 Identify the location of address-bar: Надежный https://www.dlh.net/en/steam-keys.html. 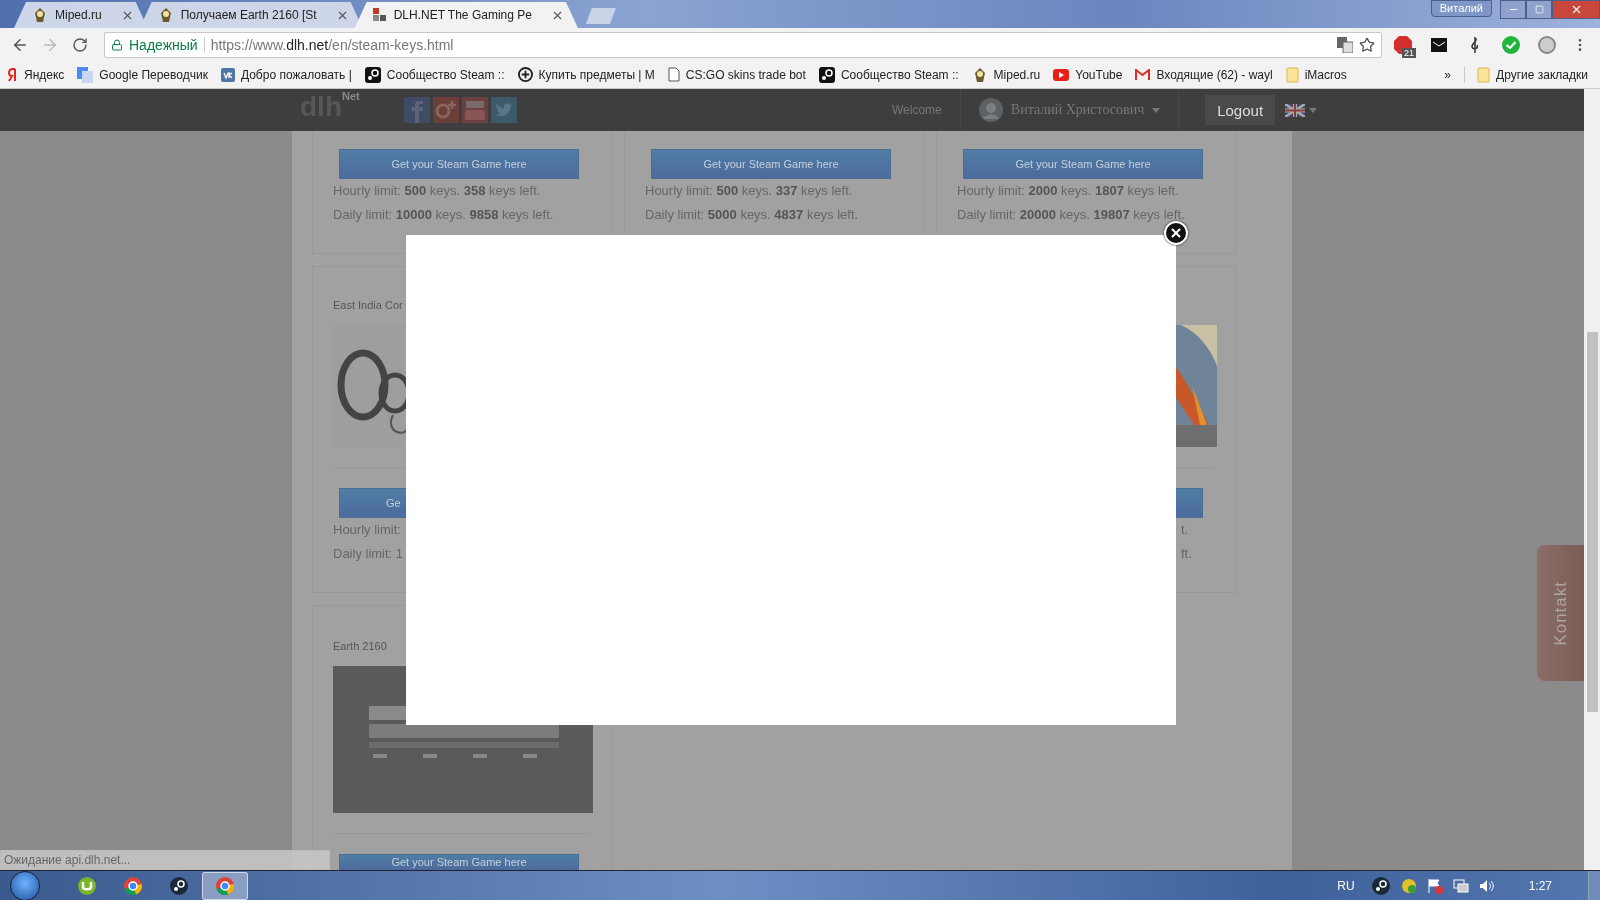
(743, 44).